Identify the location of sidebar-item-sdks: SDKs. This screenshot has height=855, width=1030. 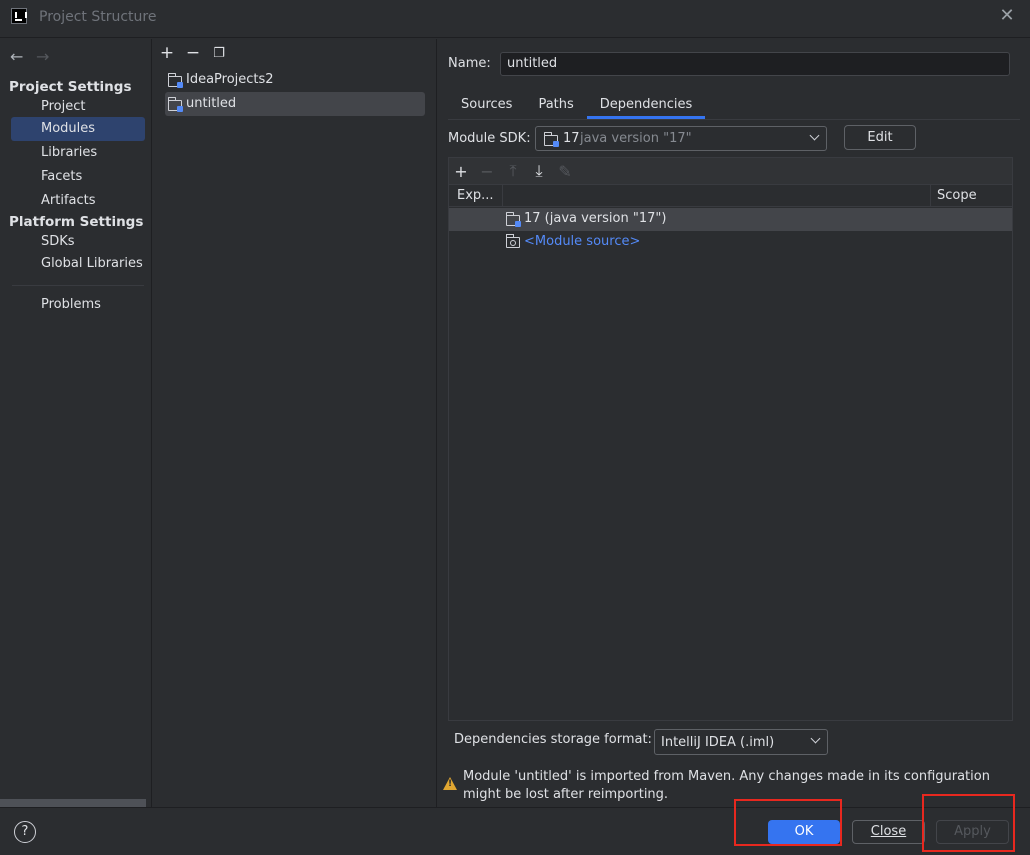
(78, 242).